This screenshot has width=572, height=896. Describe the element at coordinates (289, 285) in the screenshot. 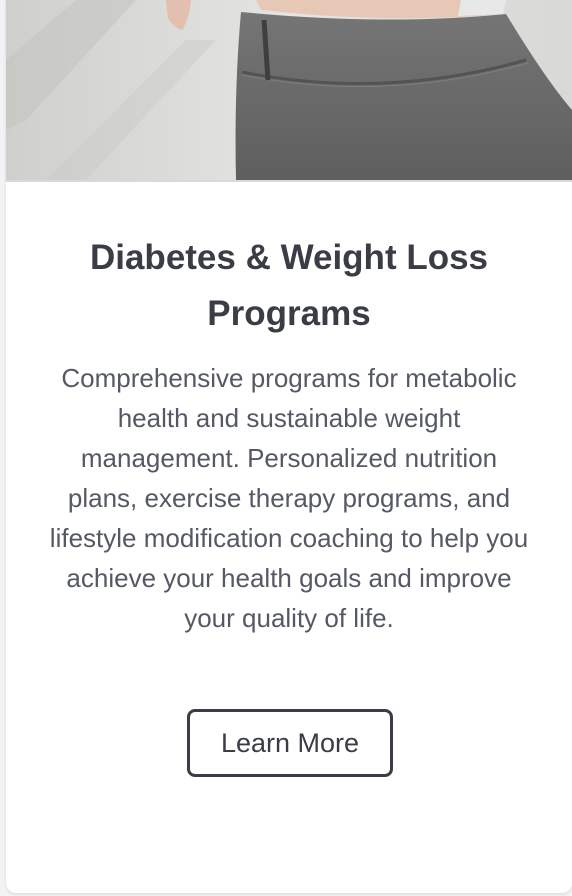

I see `card-title: Diabetes & Weight Loss Programs` at that location.